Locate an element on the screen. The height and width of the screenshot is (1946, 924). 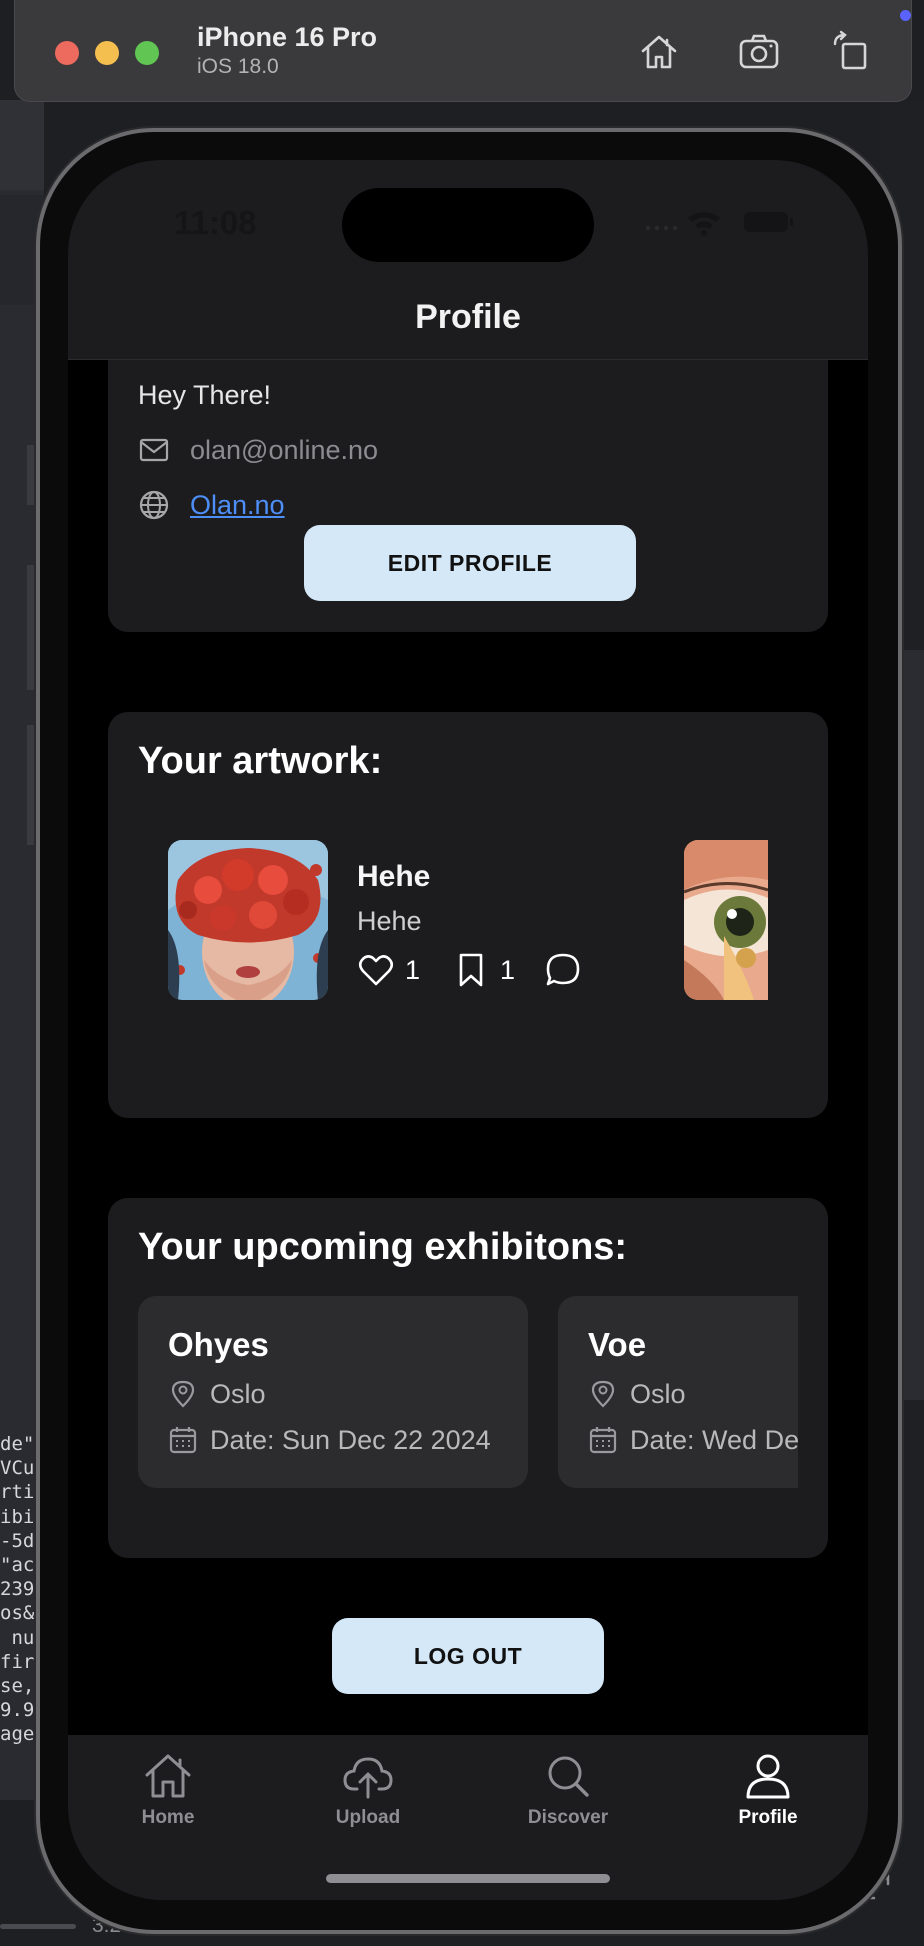
email-row: olan@online.no is located at coordinates (258, 450).